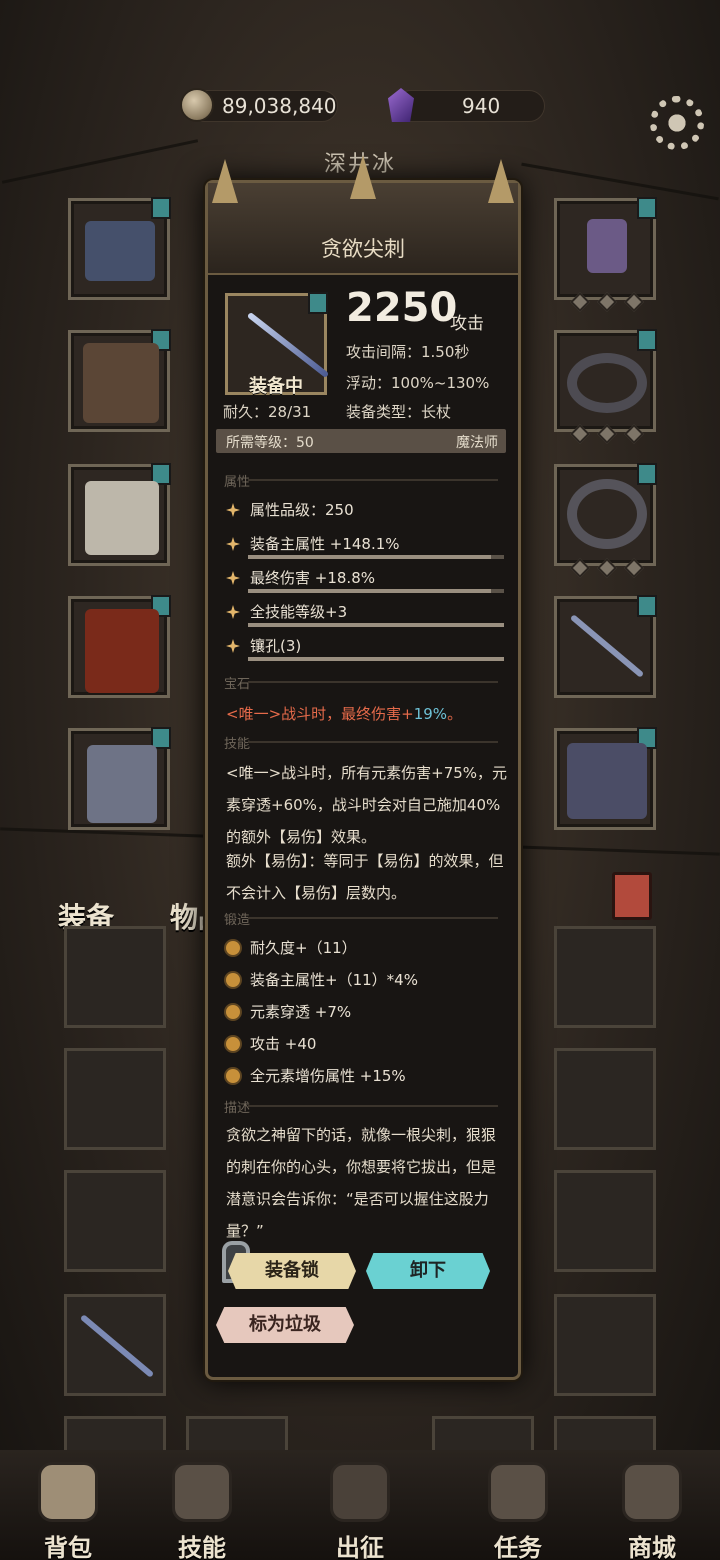  Describe the element at coordinates (68, 1547) in the screenshot. I see `nav-label: 背包` at that location.